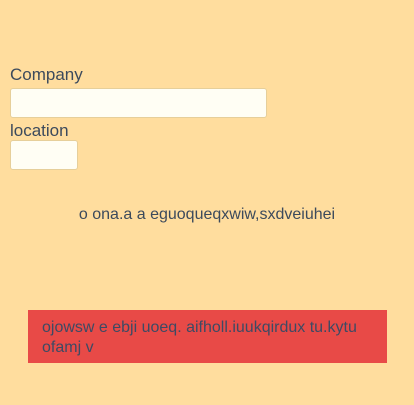 The width and height of the screenshot is (414, 405). Describe the element at coordinates (46, 74) in the screenshot. I see `company-label: Company` at that location.